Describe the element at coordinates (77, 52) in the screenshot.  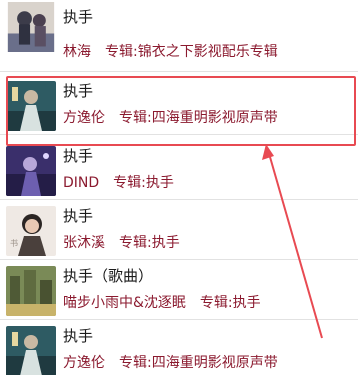
I see `artist-name: 林海` at that location.